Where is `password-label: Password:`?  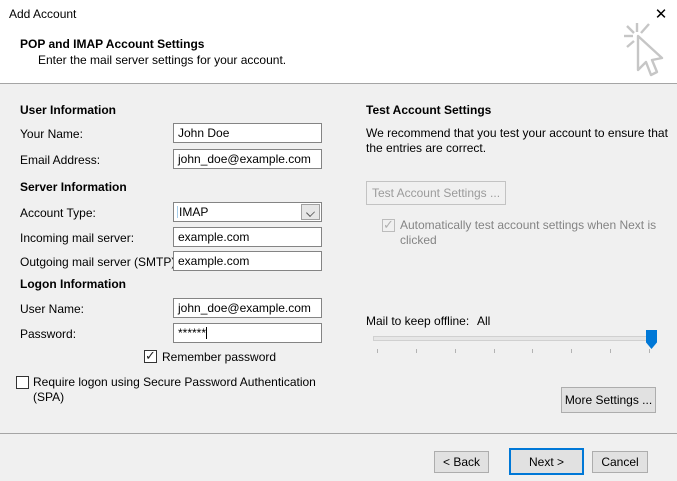
password-label: Password: is located at coordinates (48, 334).